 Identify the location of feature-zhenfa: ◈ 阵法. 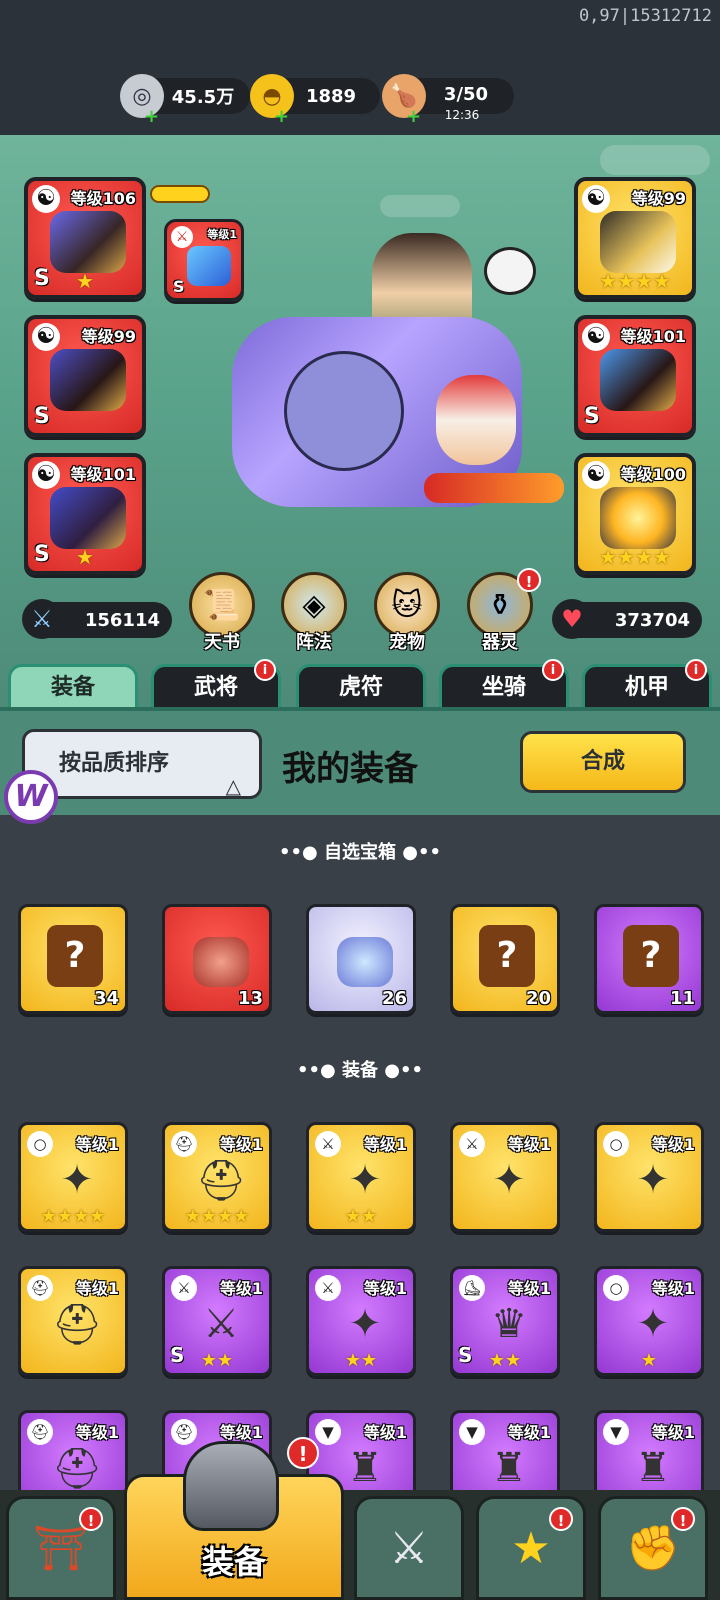
(314, 613).